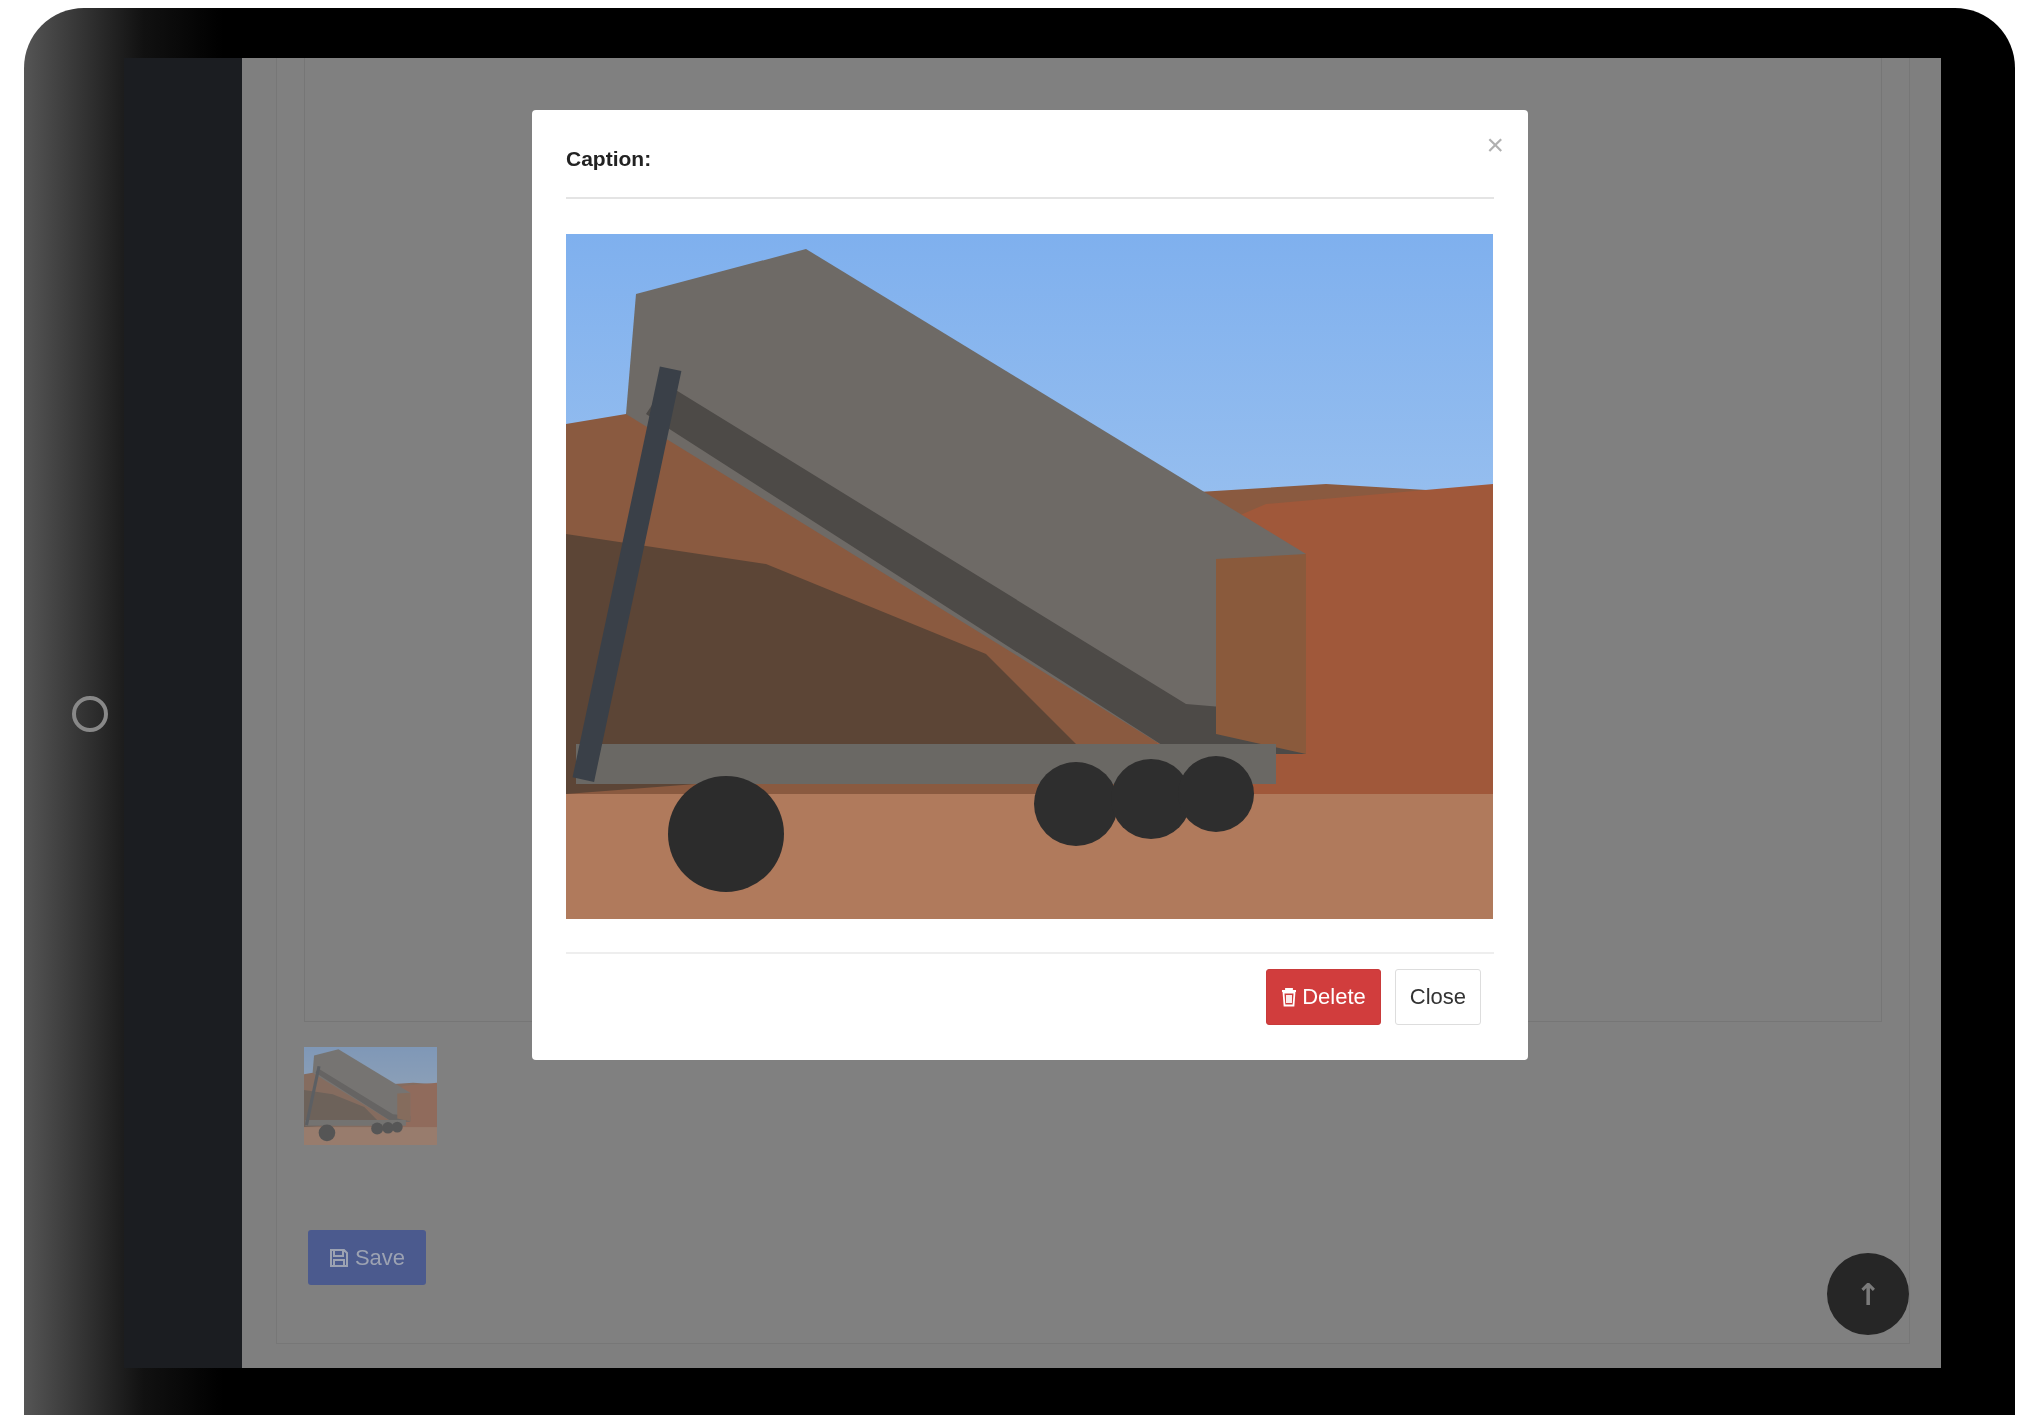  I want to click on delete-button: Delete, so click(1323, 997).